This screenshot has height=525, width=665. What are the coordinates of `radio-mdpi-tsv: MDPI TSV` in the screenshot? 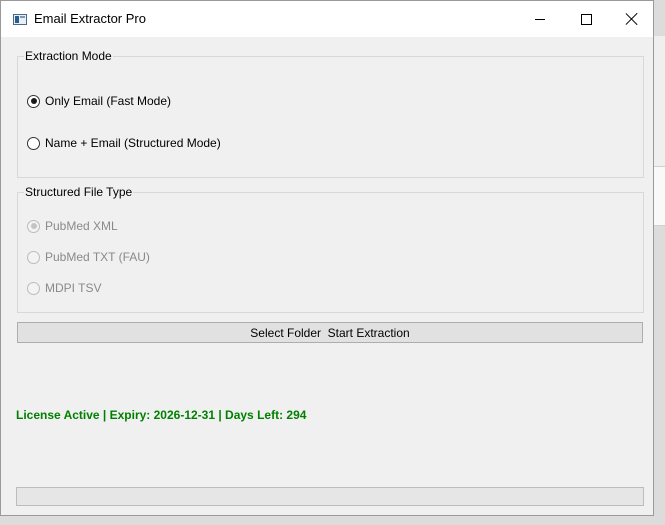 It's located at (64, 288).